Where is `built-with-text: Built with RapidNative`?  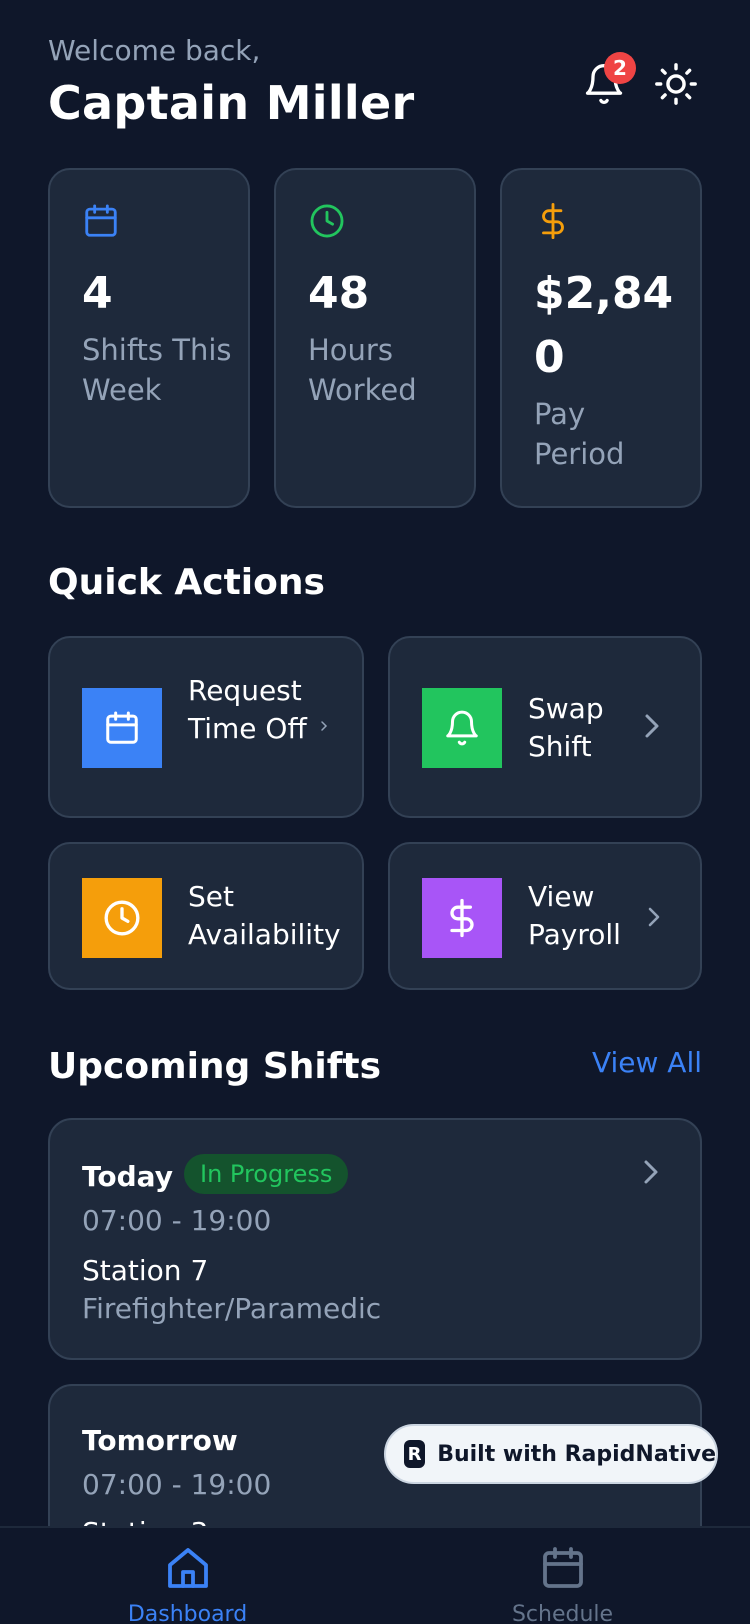
built-with-text: Built with RapidNative is located at coordinates (576, 1454).